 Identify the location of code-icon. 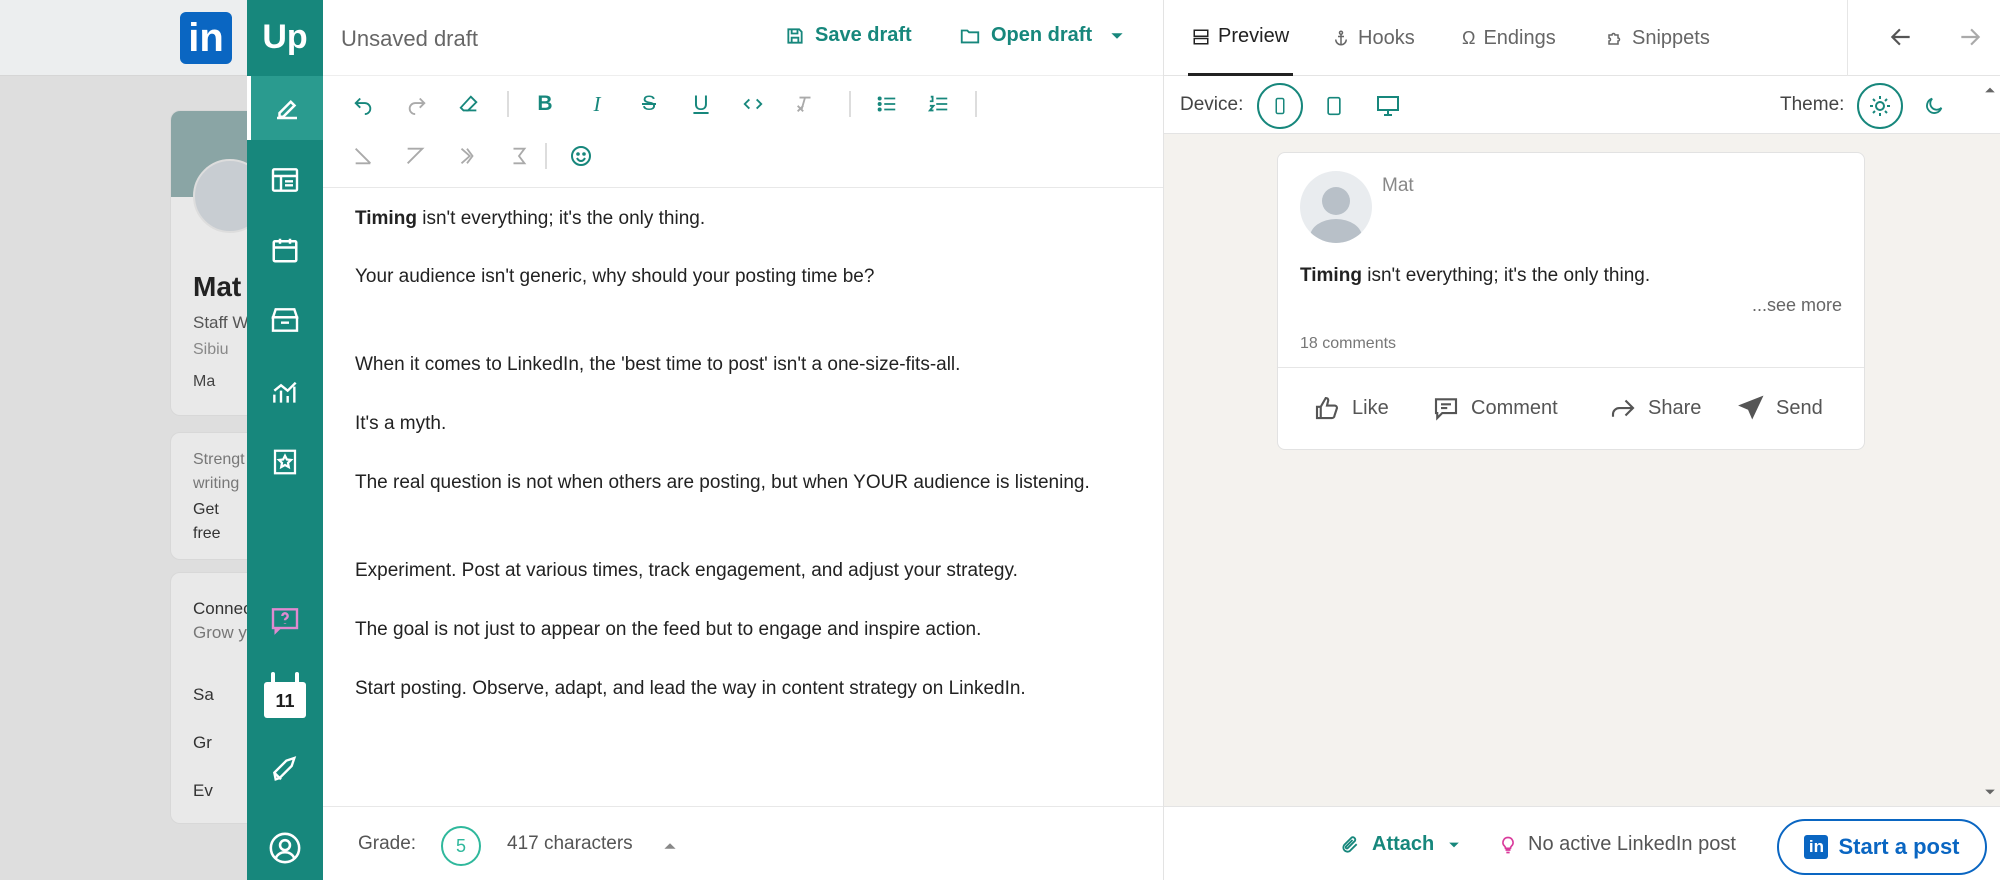
(753, 104).